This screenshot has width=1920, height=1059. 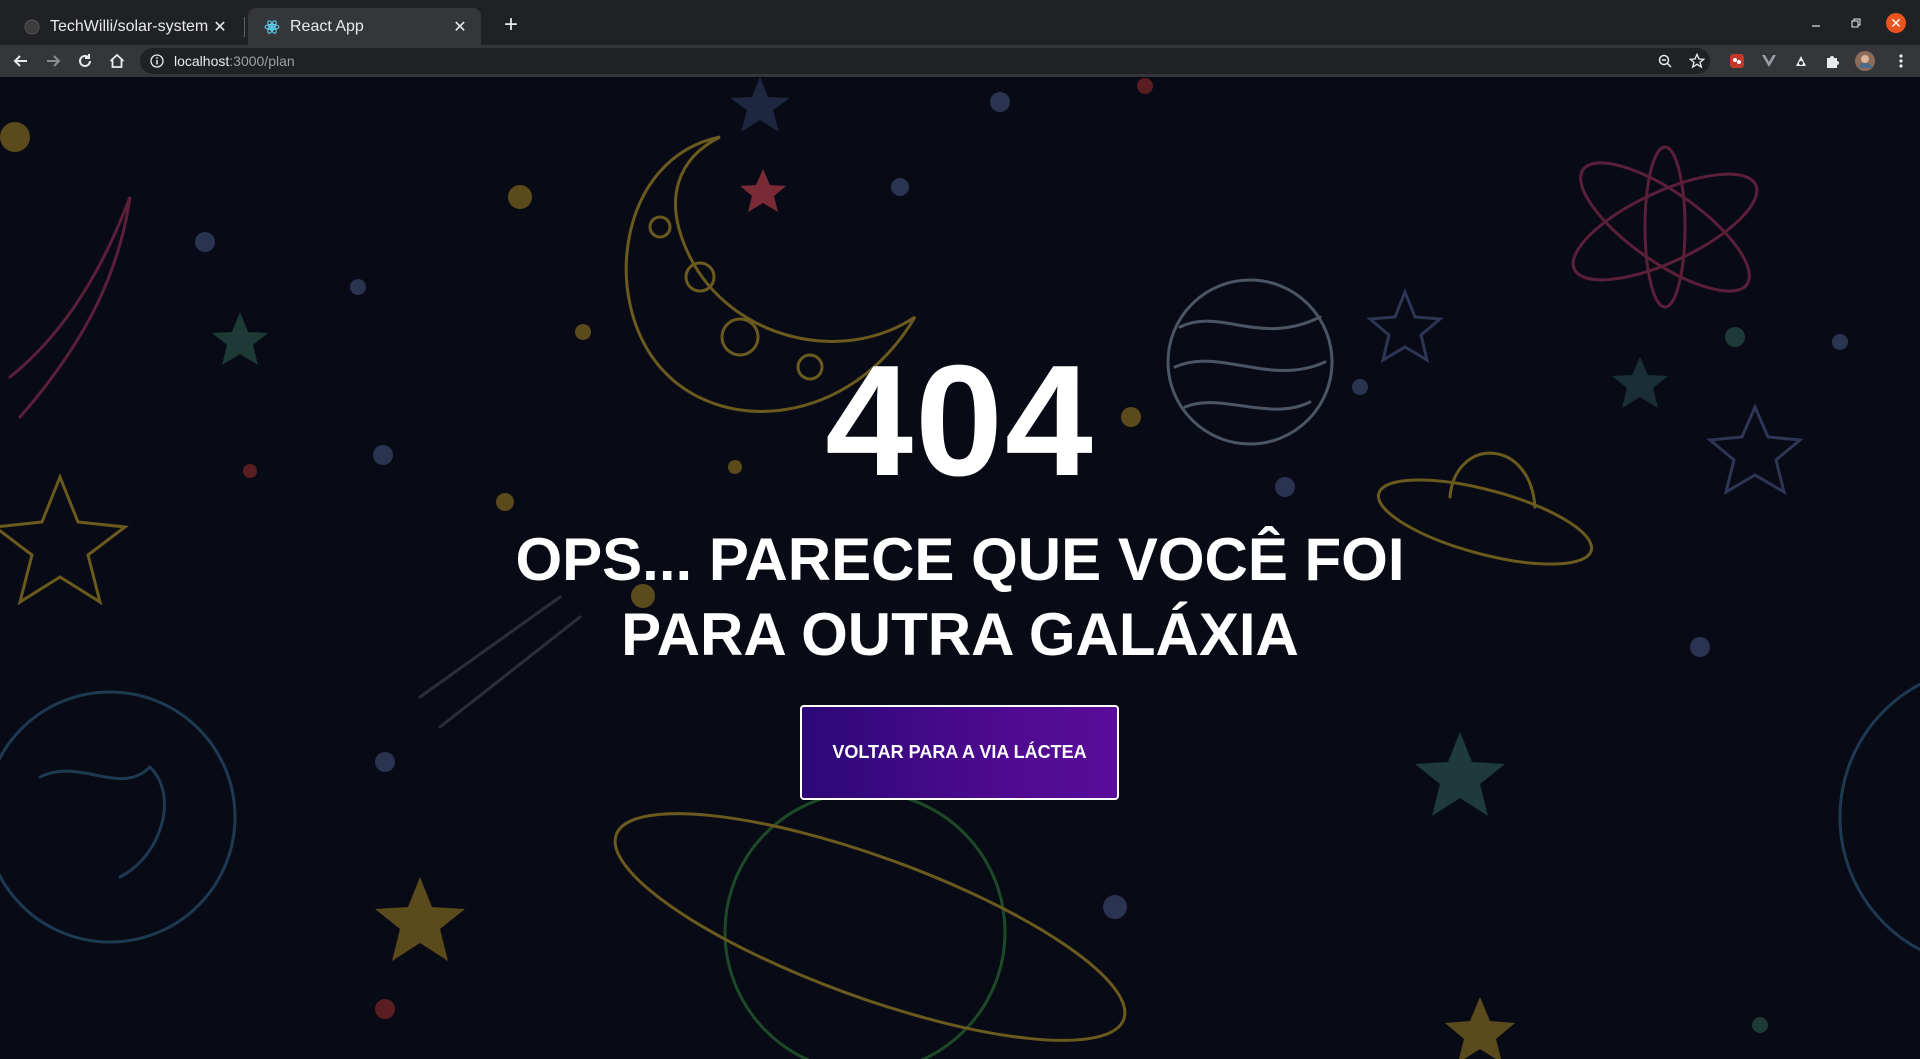 I want to click on url-text: localhost:3000/plan, so click(x=234, y=61).